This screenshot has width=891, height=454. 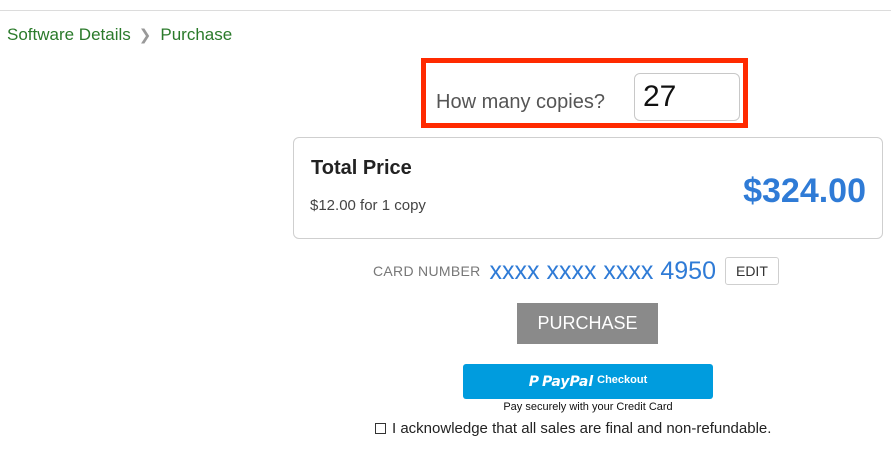 I want to click on copies-label: How many copies?, so click(x=520, y=102).